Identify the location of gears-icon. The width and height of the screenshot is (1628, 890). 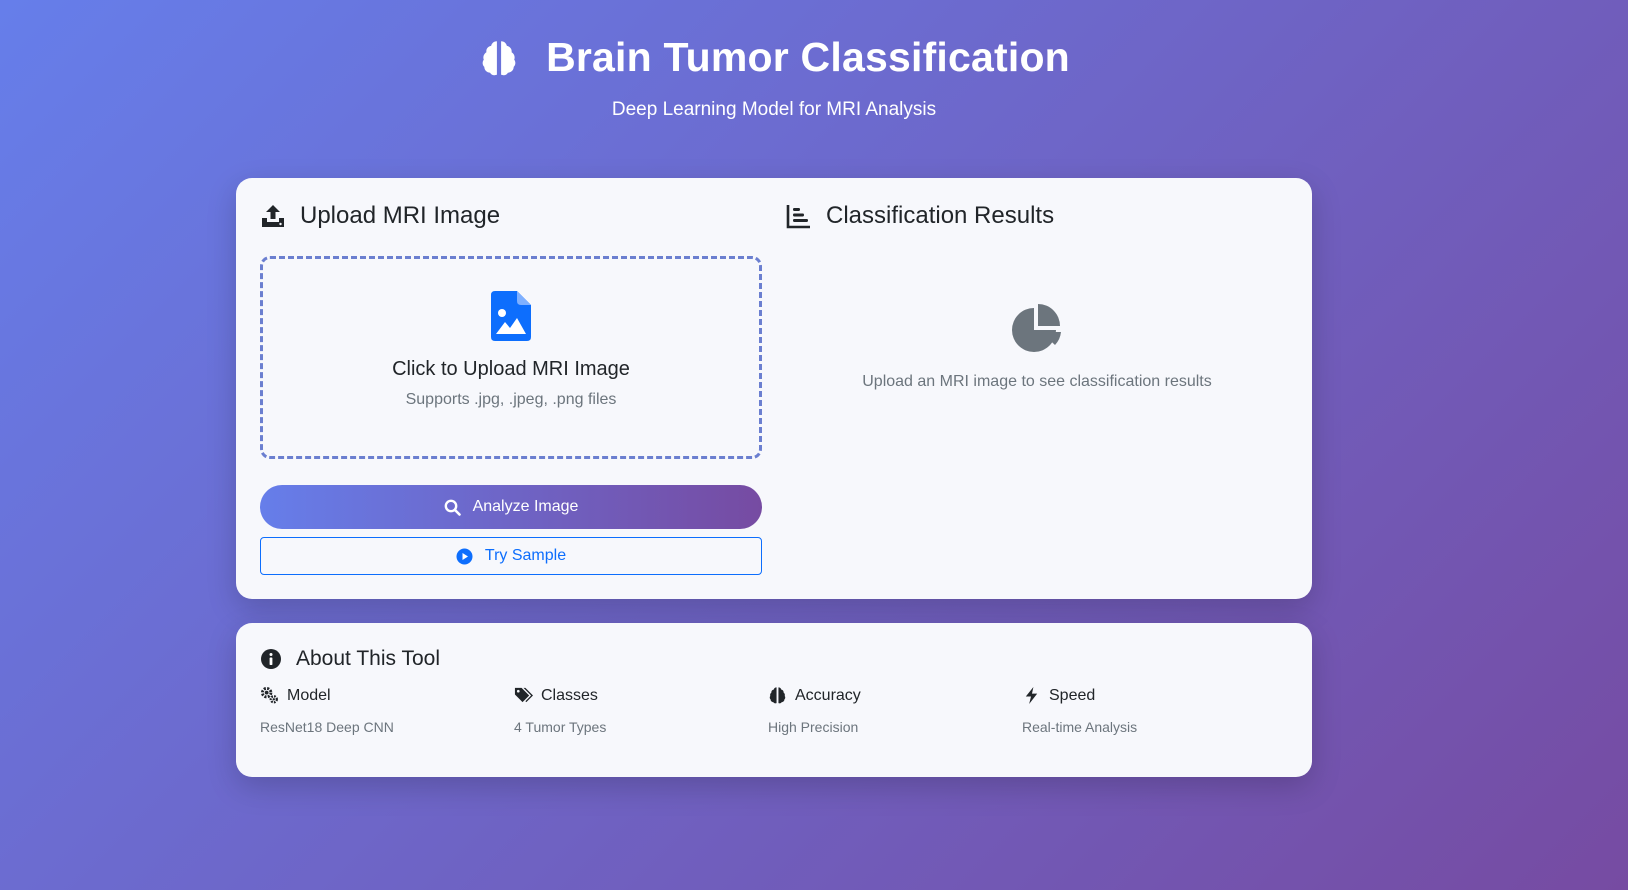
(269, 695).